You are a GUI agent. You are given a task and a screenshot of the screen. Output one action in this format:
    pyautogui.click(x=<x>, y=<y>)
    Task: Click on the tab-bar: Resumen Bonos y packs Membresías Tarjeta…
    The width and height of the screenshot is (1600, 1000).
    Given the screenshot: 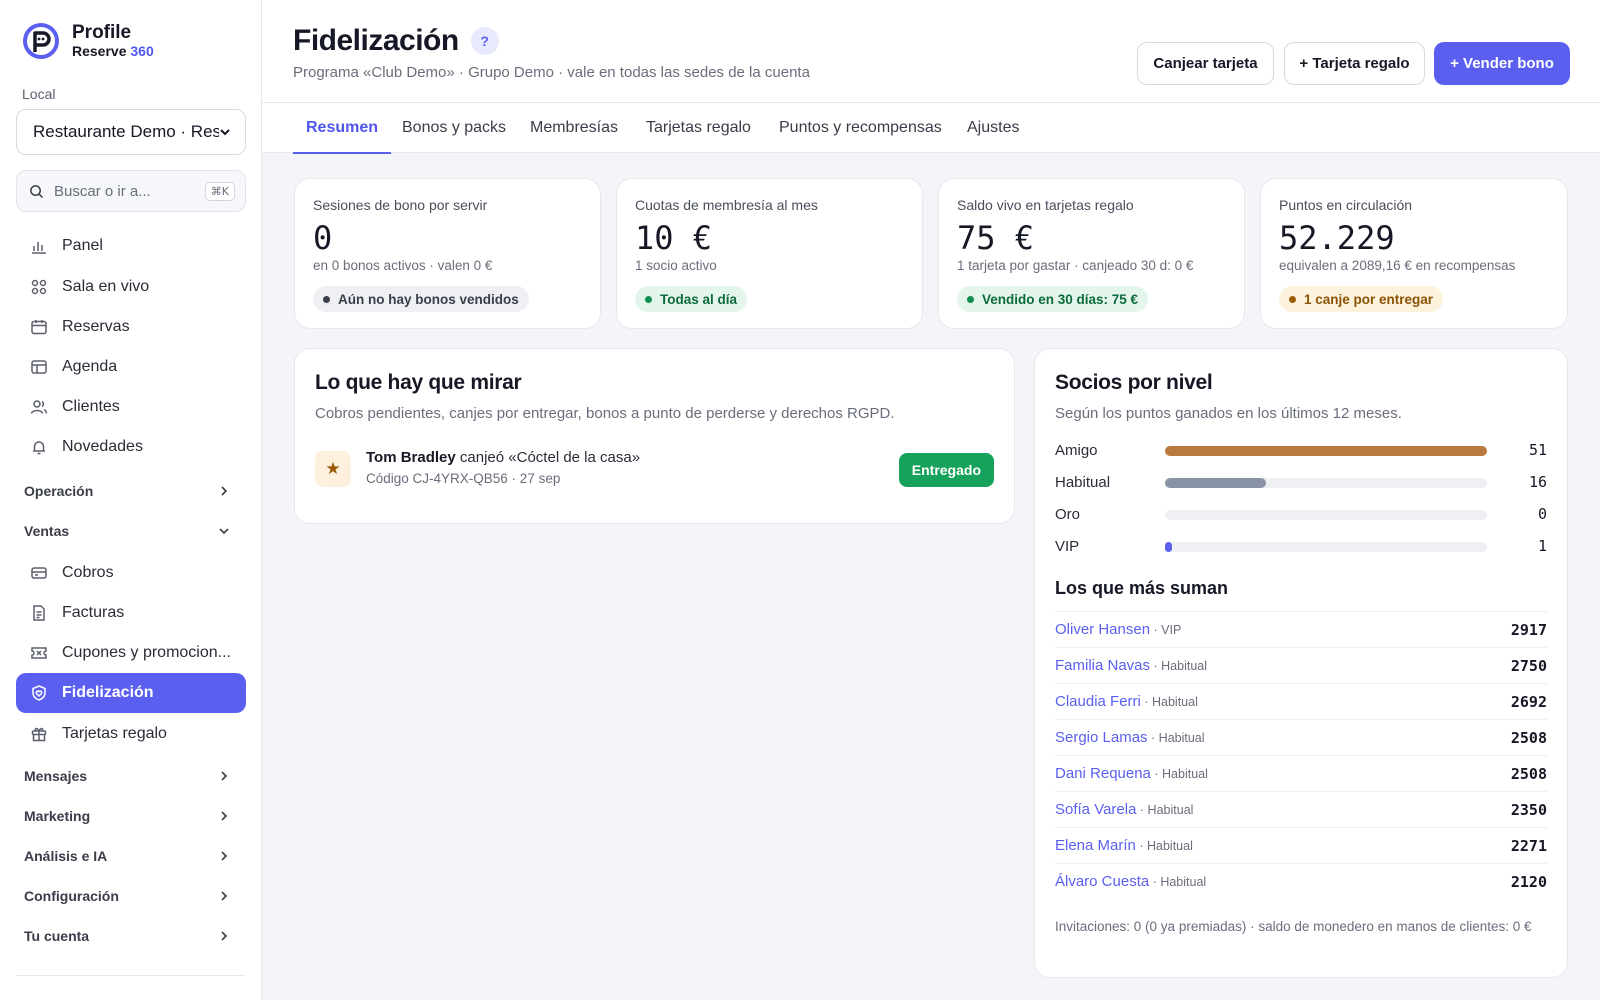 What is the action you would take?
    pyautogui.click(x=931, y=128)
    